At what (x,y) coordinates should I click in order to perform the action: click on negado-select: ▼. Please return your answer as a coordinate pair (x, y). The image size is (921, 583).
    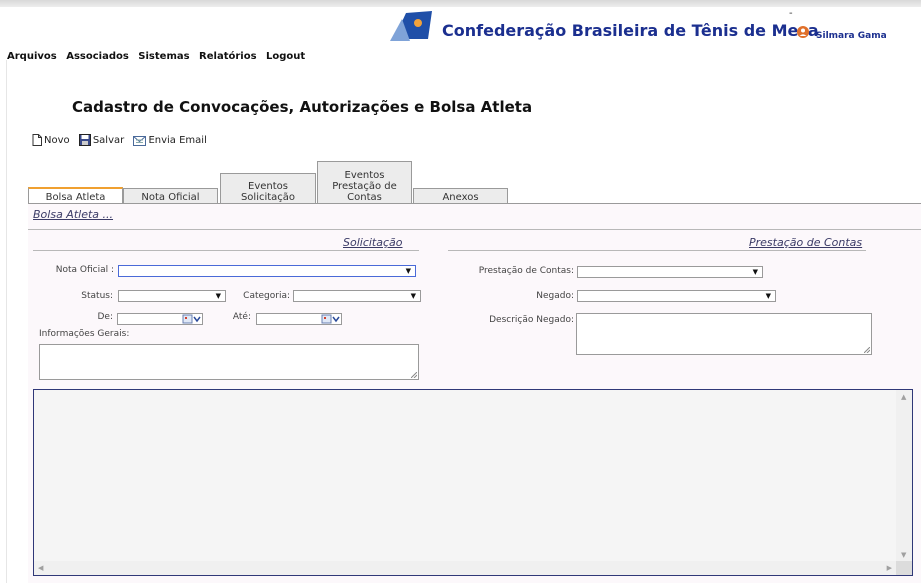
    Looking at the image, I should click on (676, 296).